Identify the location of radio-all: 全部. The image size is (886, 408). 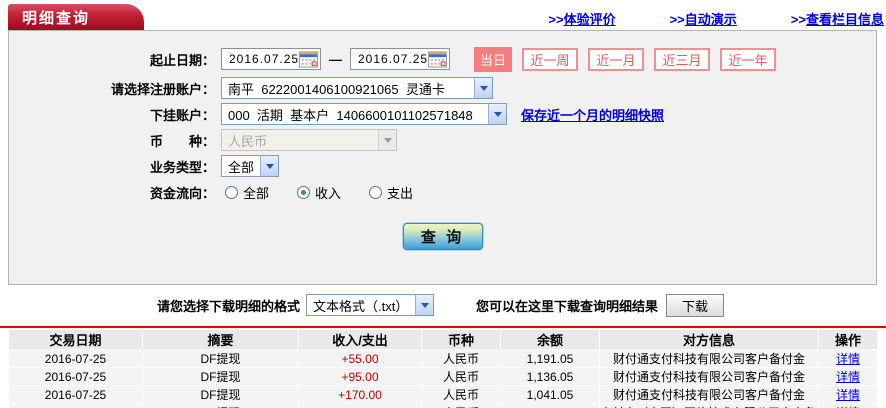
(247, 192).